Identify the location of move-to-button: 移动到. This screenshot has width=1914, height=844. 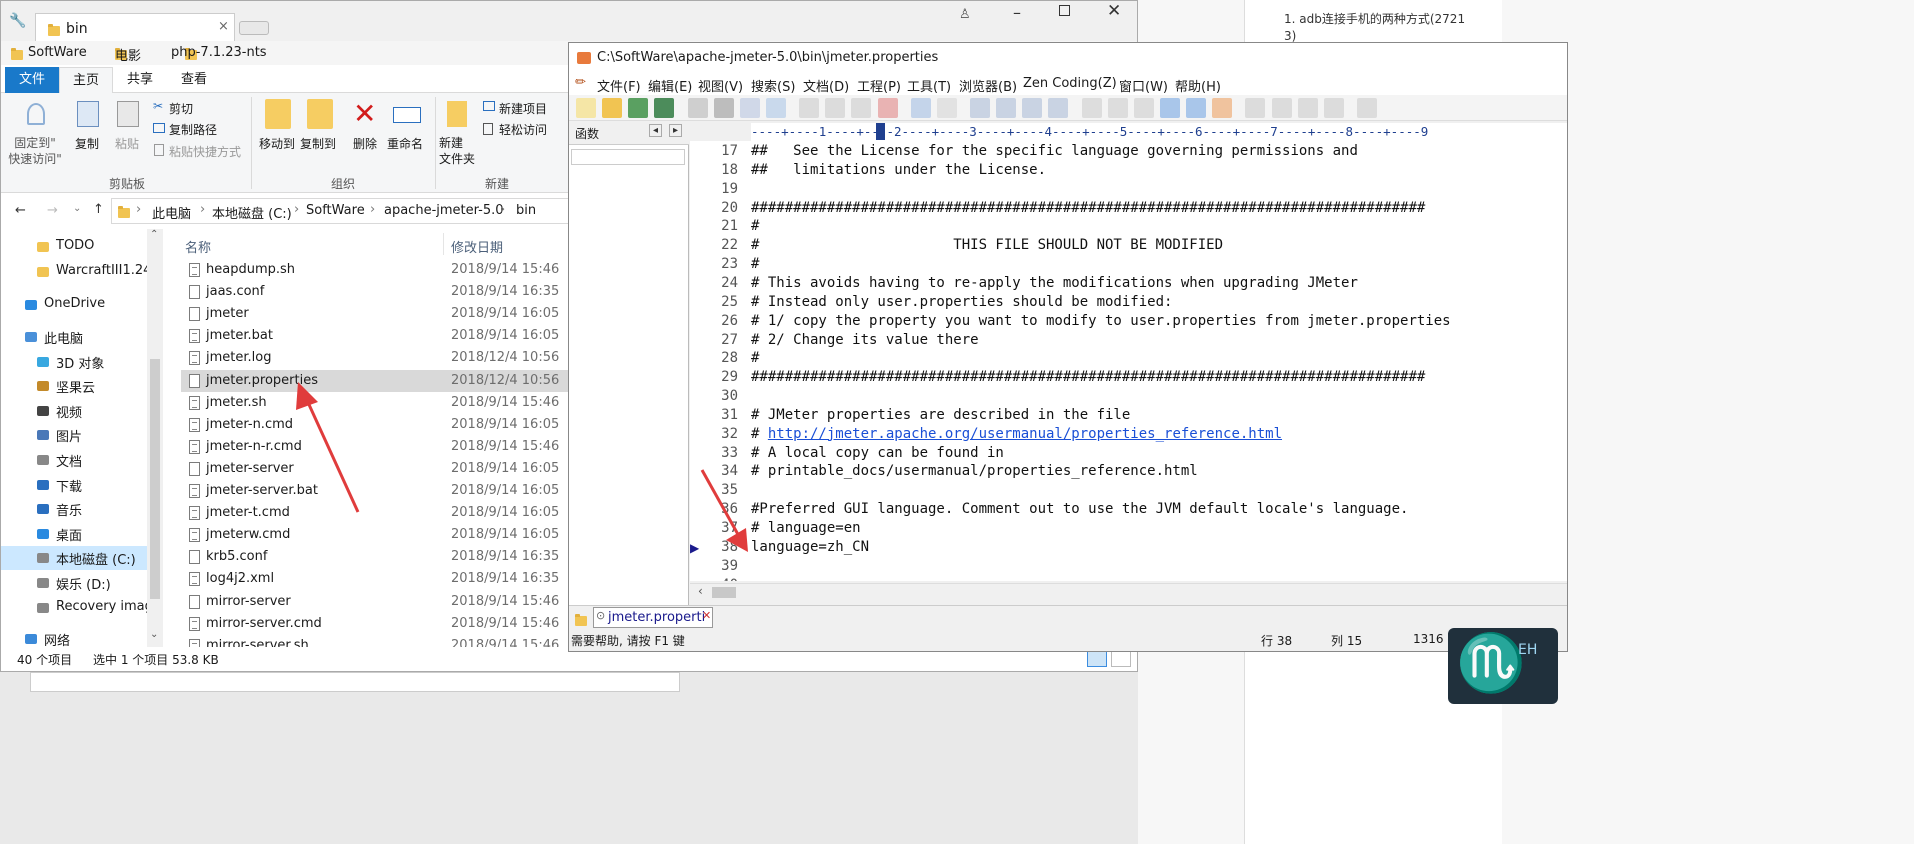
(277, 143).